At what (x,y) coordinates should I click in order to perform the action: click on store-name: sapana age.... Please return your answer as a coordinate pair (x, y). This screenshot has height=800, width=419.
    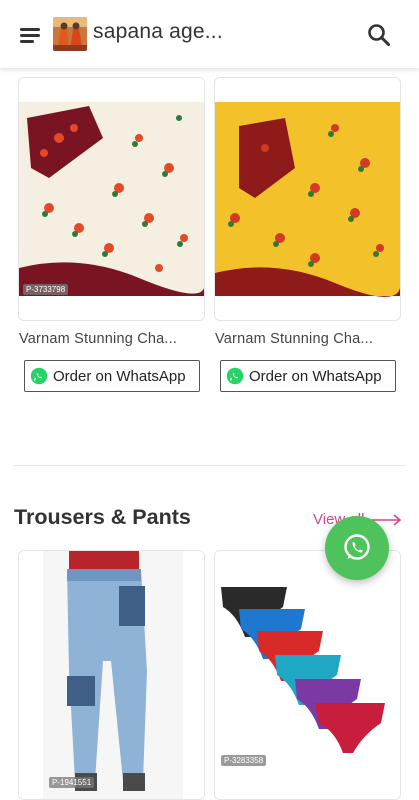
    Looking at the image, I should click on (158, 32).